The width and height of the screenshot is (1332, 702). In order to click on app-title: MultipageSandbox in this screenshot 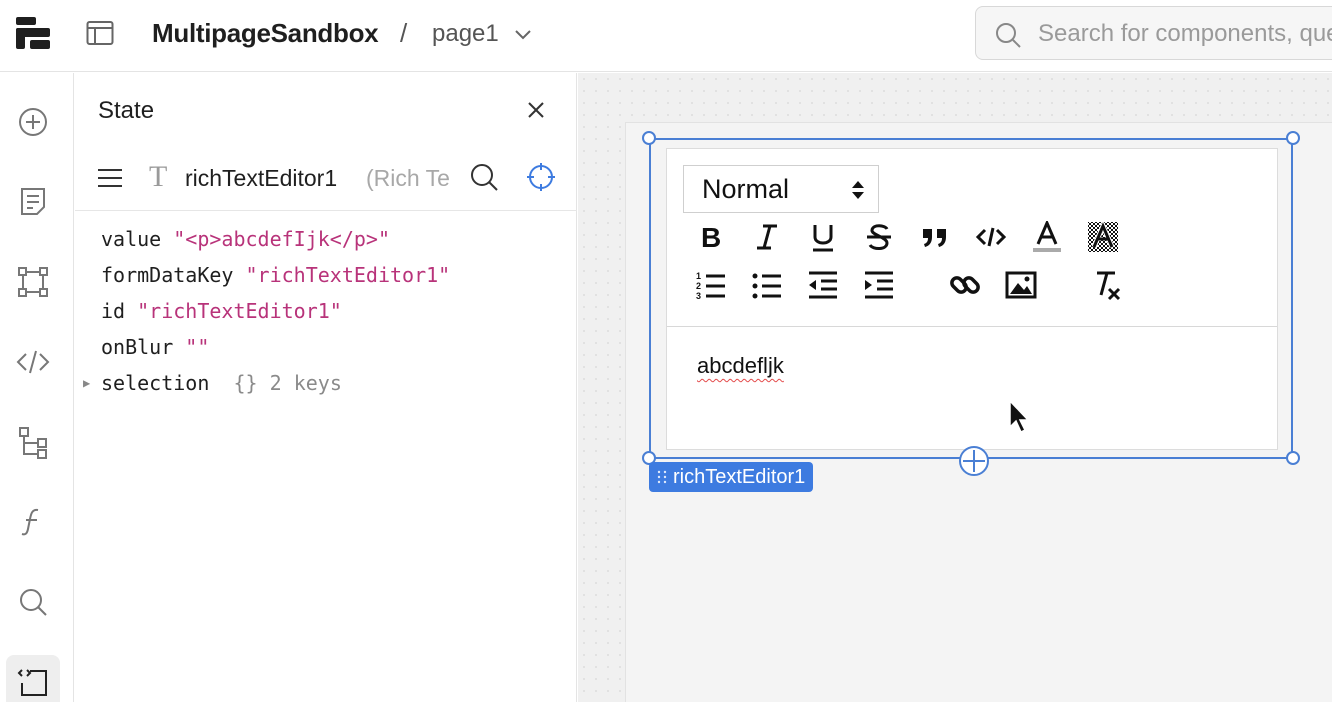, I will do `click(265, 33)`.